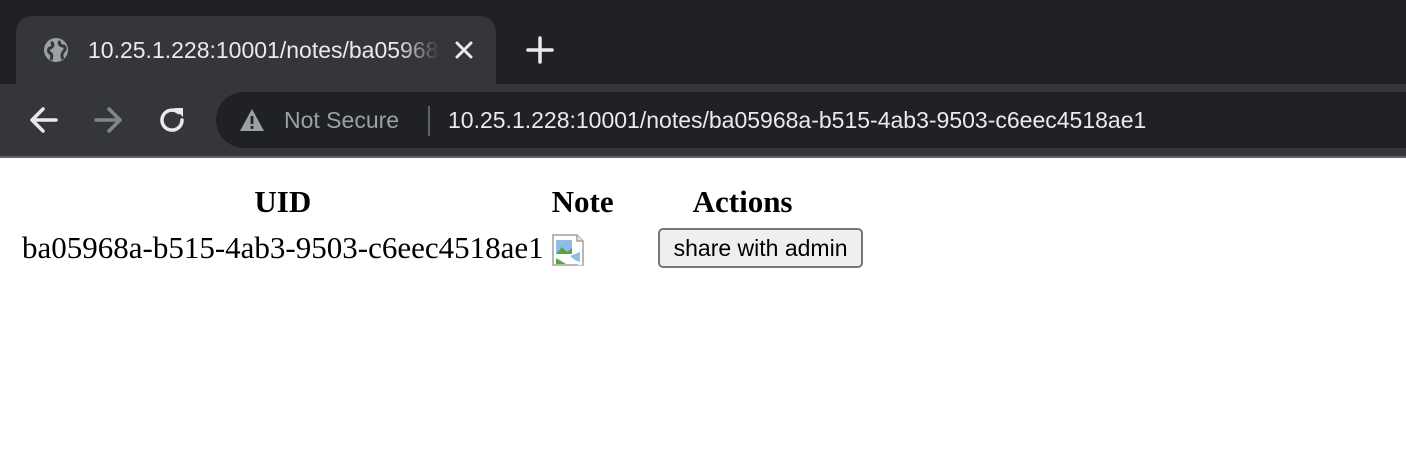 The image size is (1406, 476). I want to click on arrow-left-icon, so click(44, 120).